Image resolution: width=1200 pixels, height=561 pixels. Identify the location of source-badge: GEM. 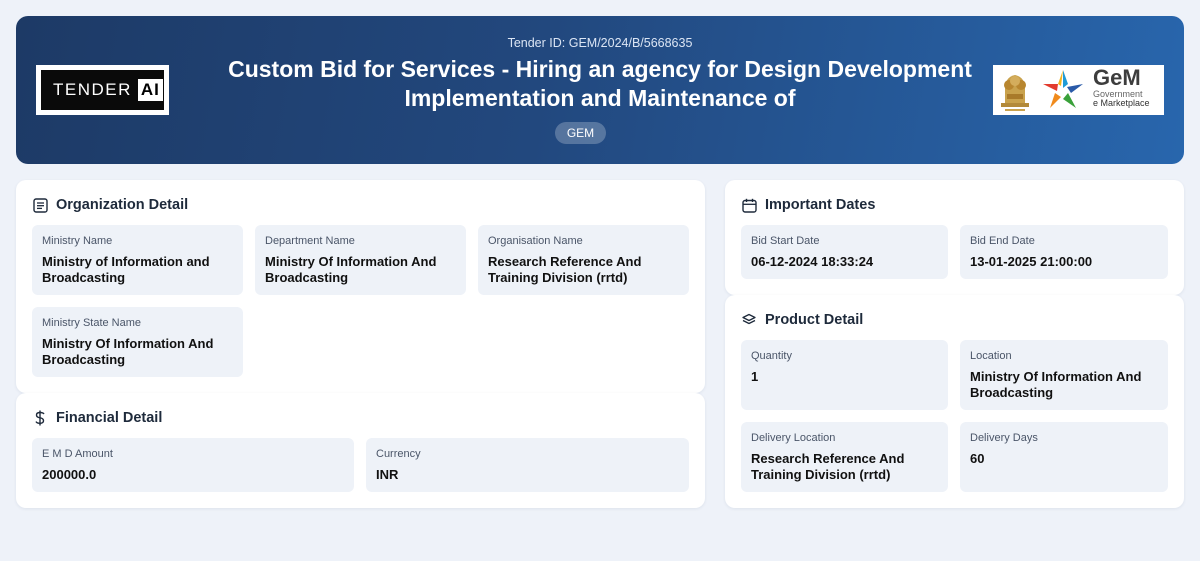
(580, 133).